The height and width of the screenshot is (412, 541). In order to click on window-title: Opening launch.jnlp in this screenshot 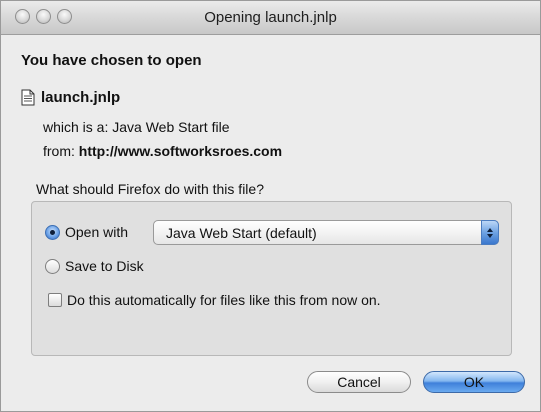, I will do `click(270, 17)`.